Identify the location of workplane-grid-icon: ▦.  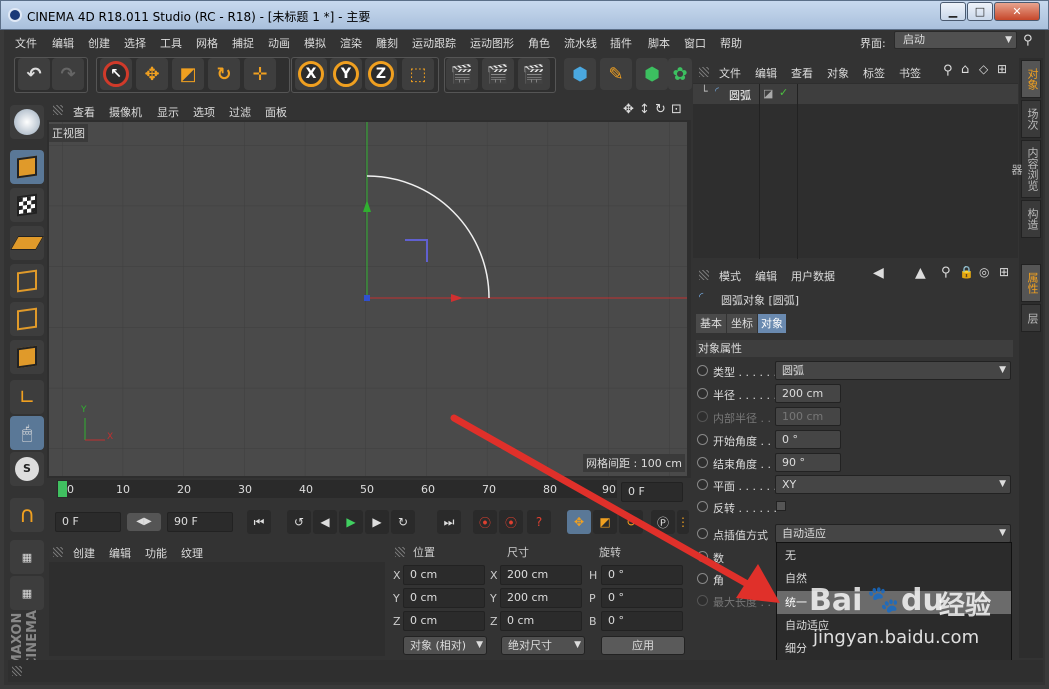
(27, 593).